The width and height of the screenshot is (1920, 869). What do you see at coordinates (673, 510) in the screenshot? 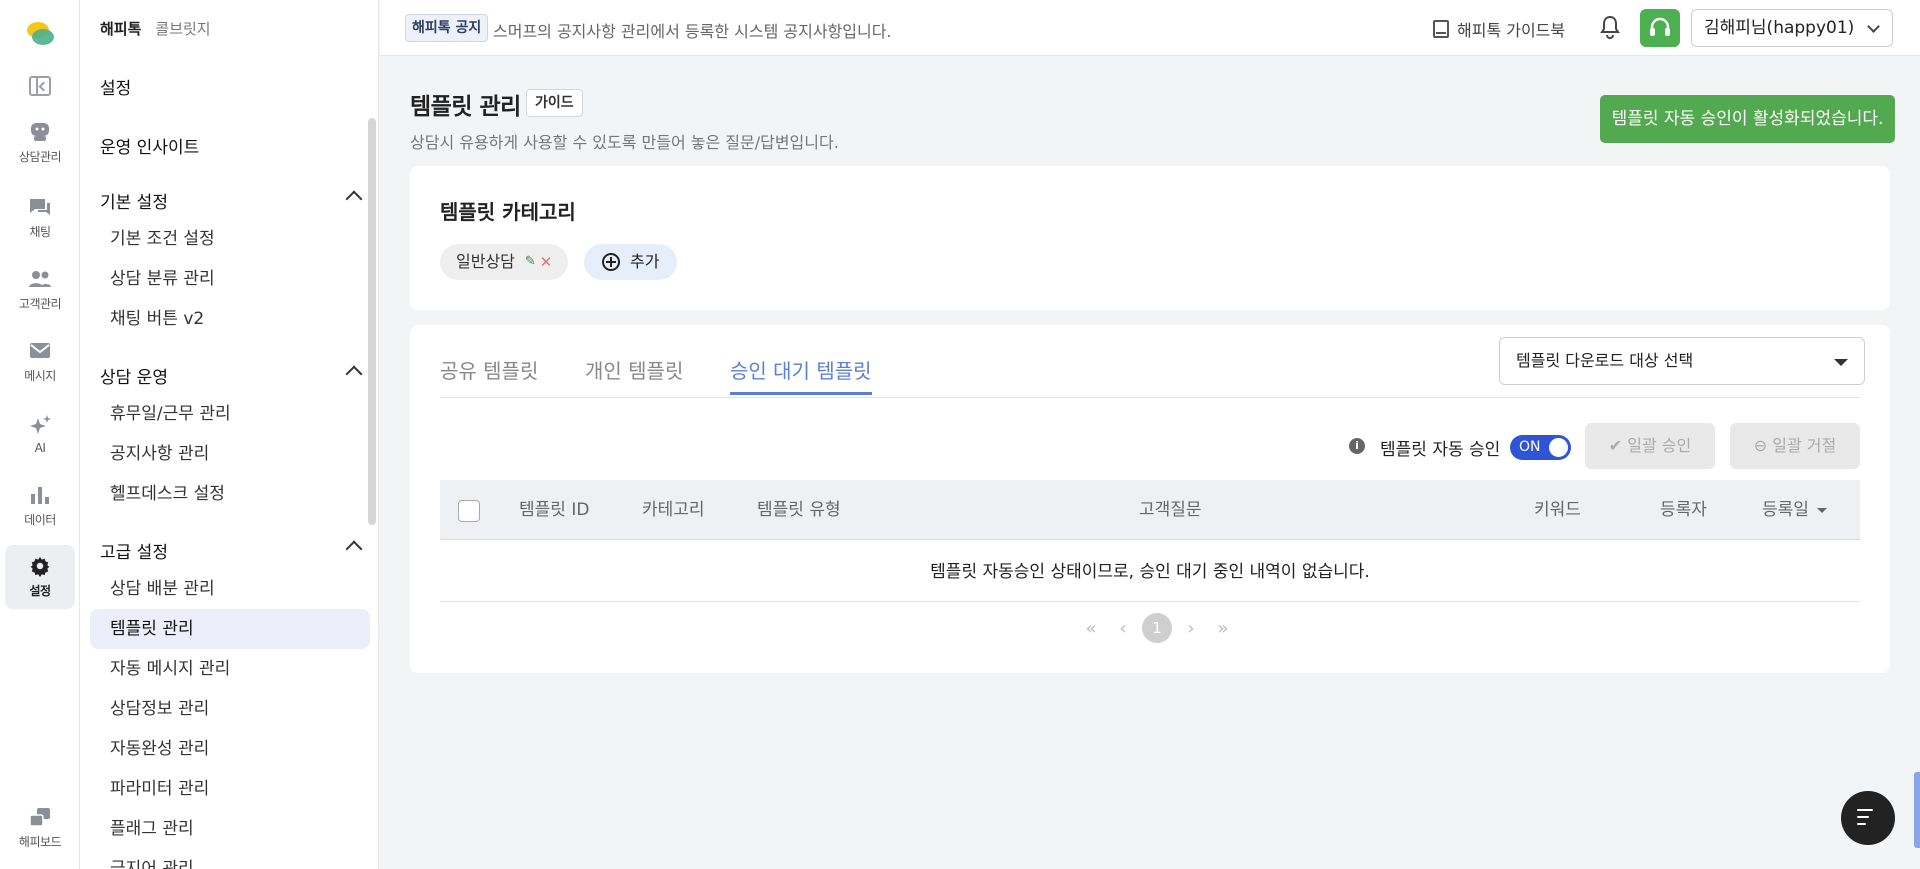
I see `column-category: 카테고리` at bounding box center [673, 510].